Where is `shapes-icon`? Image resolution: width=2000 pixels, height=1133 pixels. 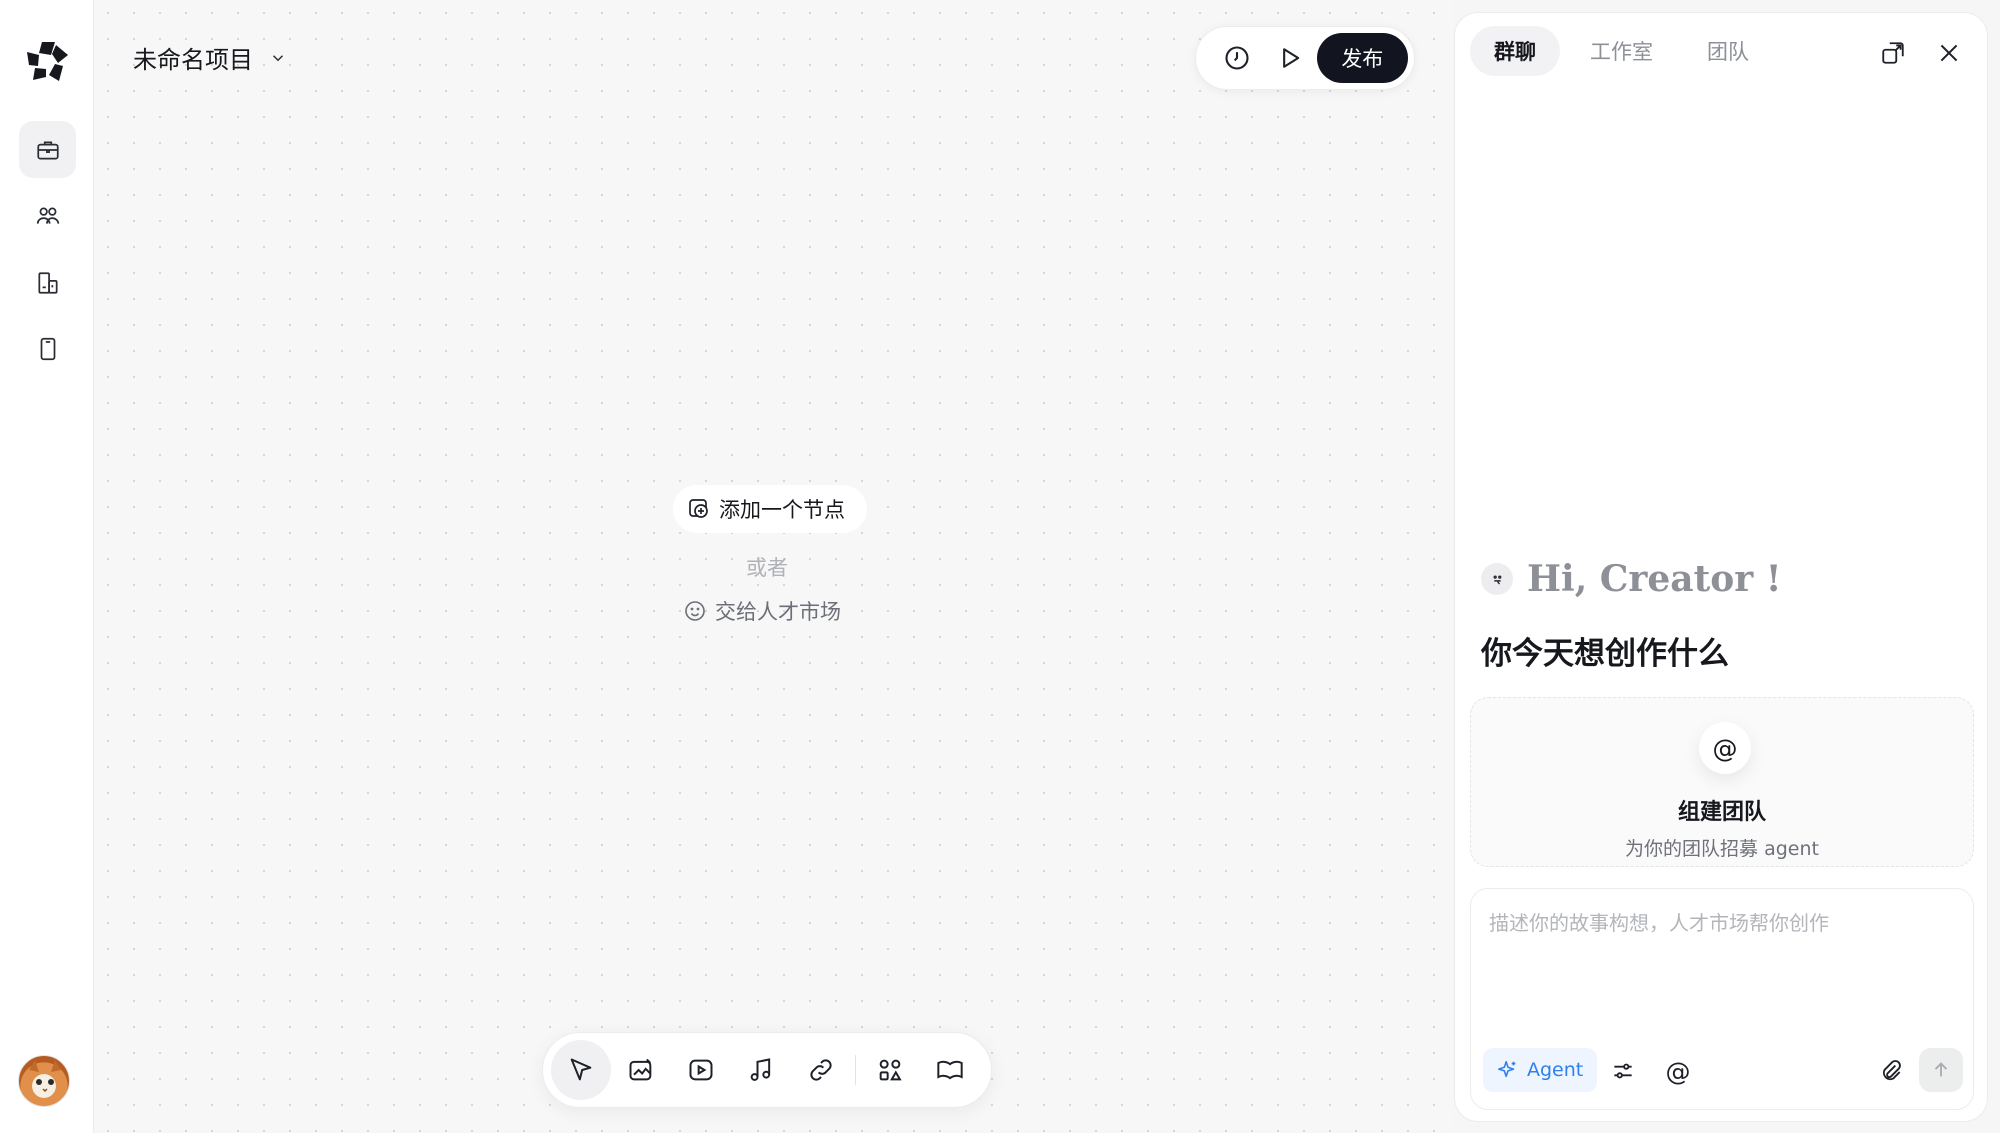 shapes-icon is located at coordinates (890, 1070).